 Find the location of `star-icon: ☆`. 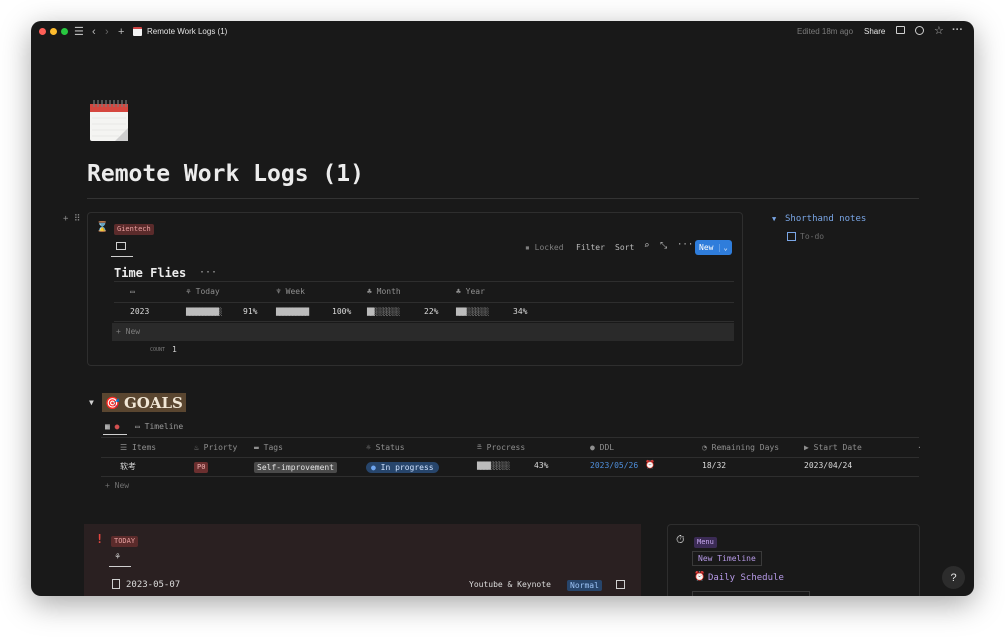

star-icon: ☆ is located at coordinates (939, 31).